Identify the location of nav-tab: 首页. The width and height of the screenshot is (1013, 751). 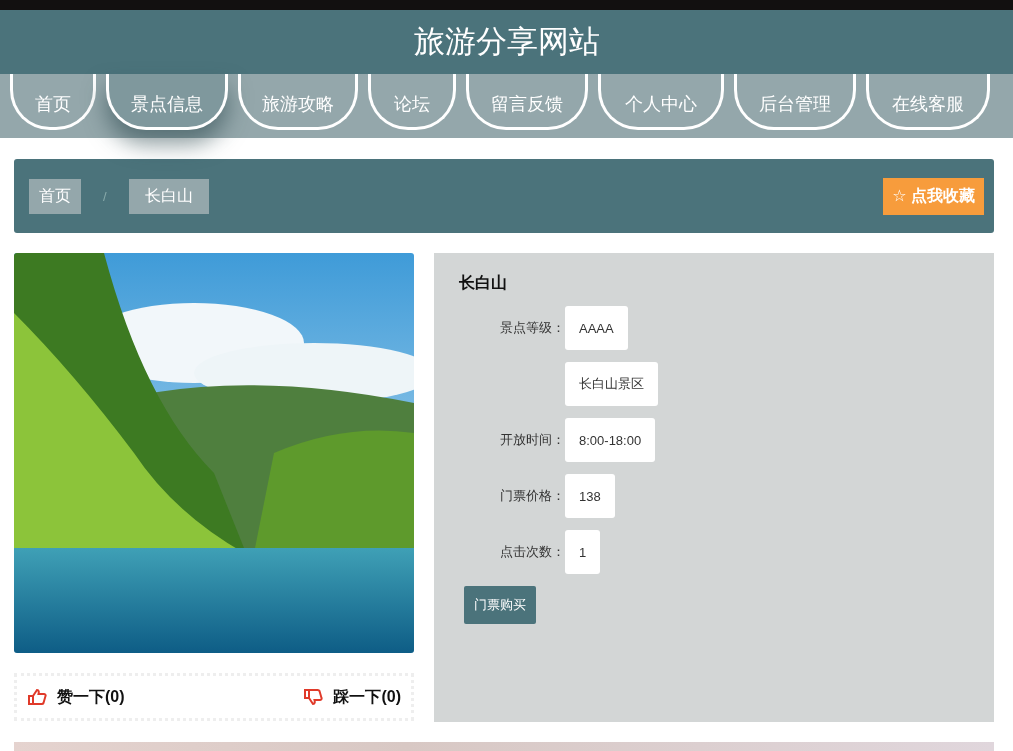
(53, 102).